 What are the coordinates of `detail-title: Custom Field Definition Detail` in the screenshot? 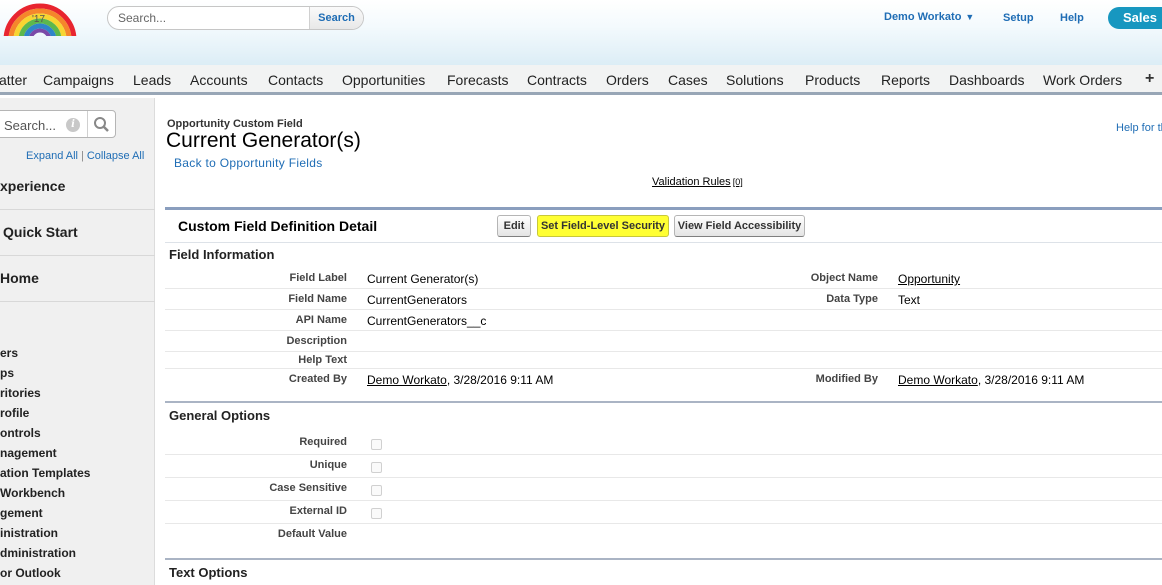 It's located at (278, 226).